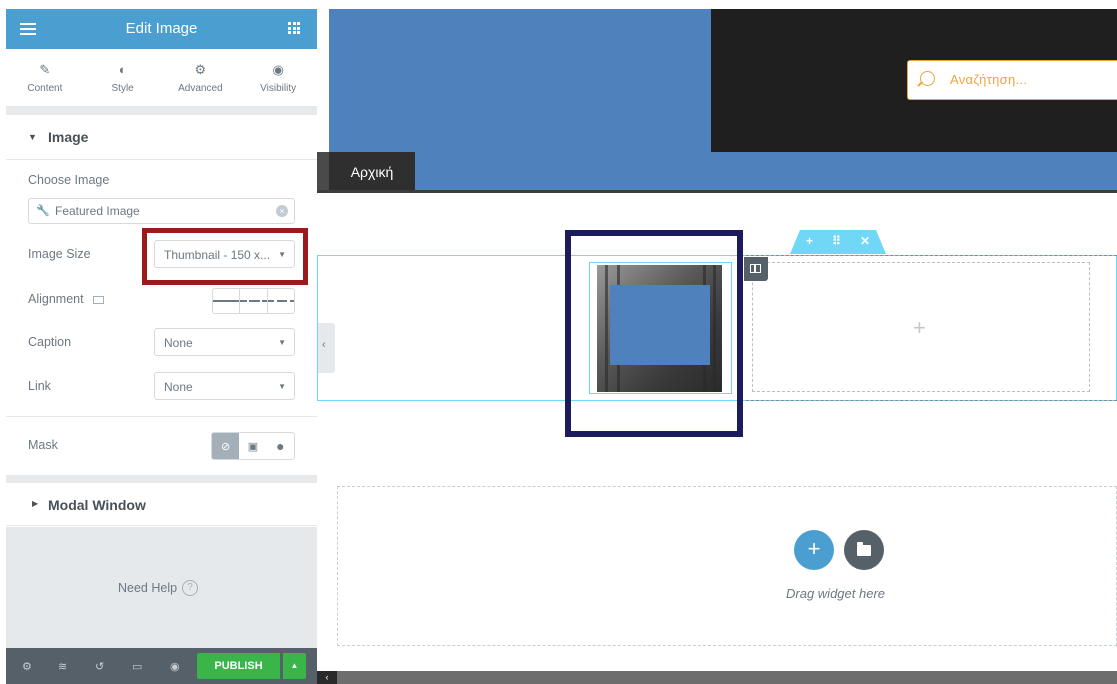 This screenshot has height=684, width=1117. What do you see at coordinates (323, 172) in the screenshot?
I see `nav-left-edge` at bounding box center [323, 172].